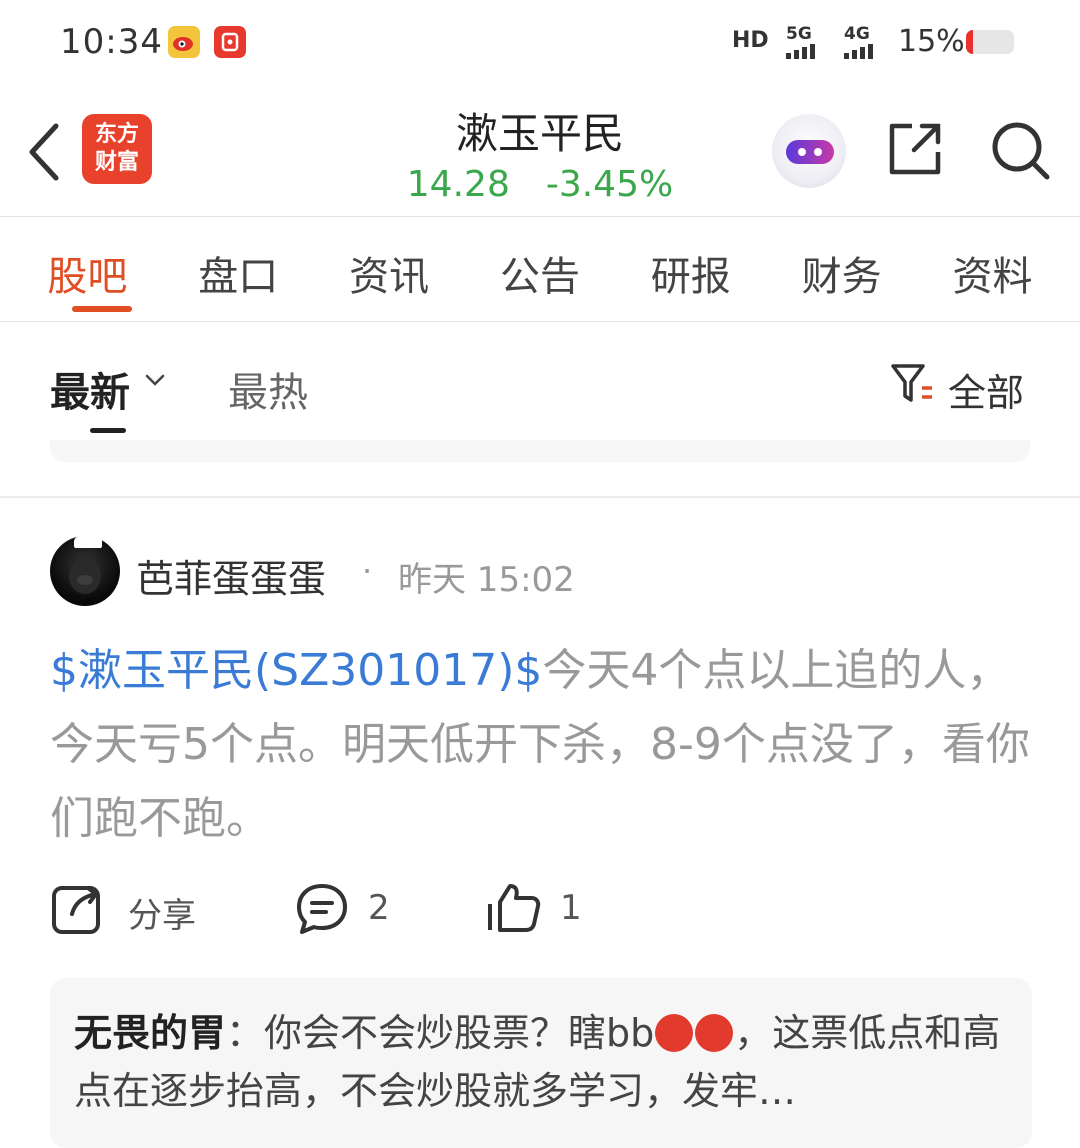 The image size is (1080, 1148). What do you see at coordinates (609, 184) in the screenshot?
I see `stock-change-percent: -3.45%` at bounding box center [609, 184].